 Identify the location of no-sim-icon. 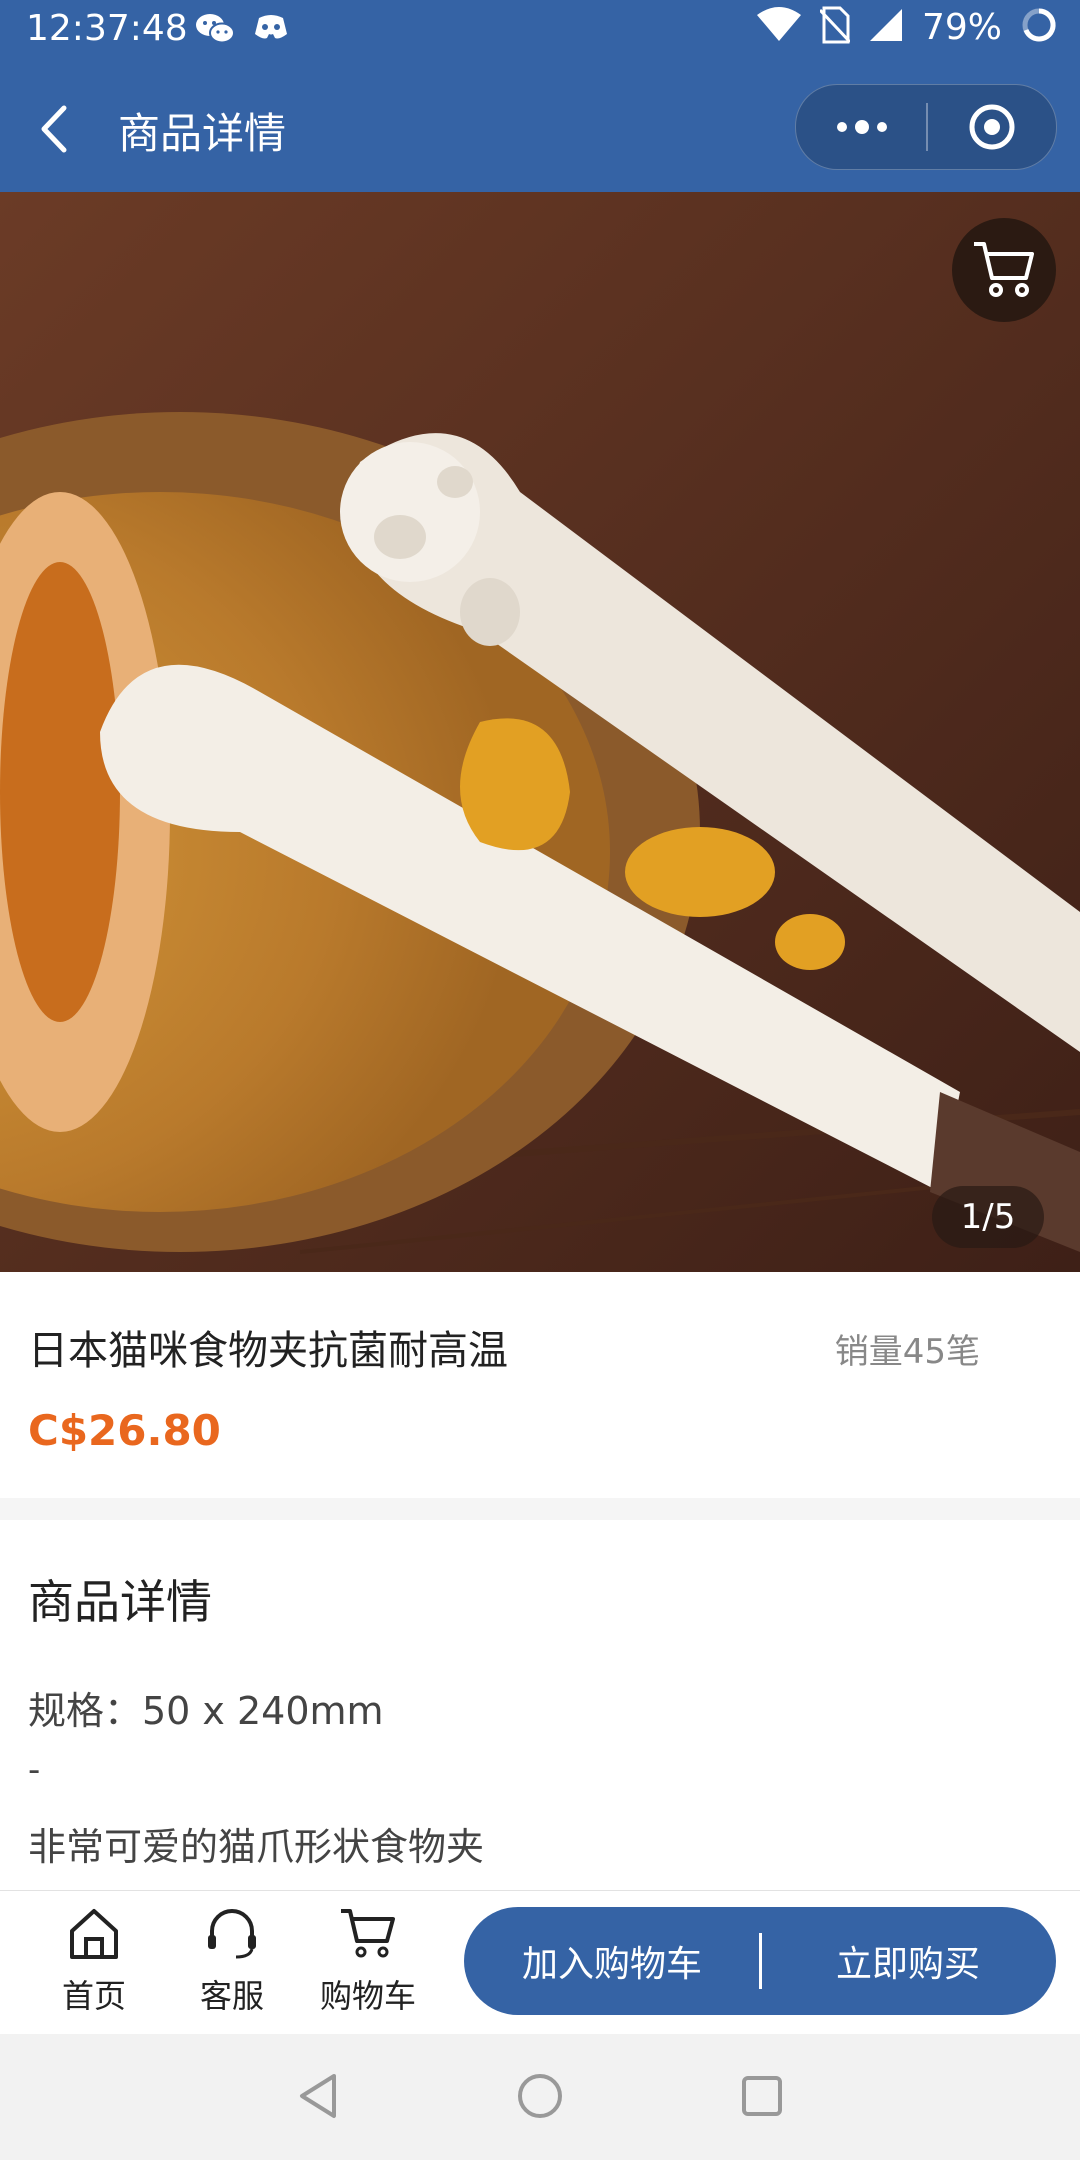
(835, 27).